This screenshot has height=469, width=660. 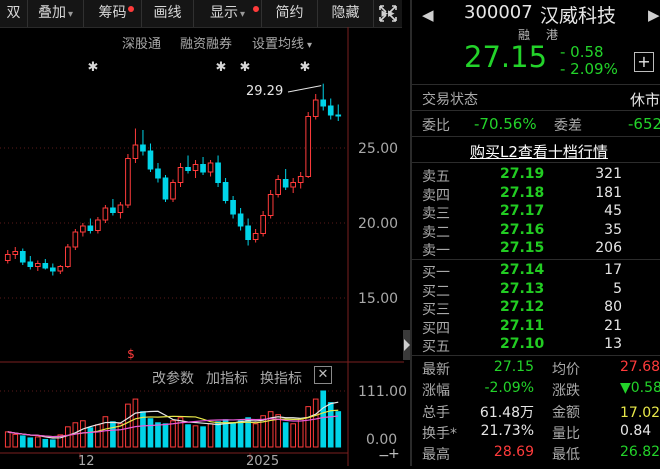 I want to click on level-volume: 17, so click(x=613, y=270).